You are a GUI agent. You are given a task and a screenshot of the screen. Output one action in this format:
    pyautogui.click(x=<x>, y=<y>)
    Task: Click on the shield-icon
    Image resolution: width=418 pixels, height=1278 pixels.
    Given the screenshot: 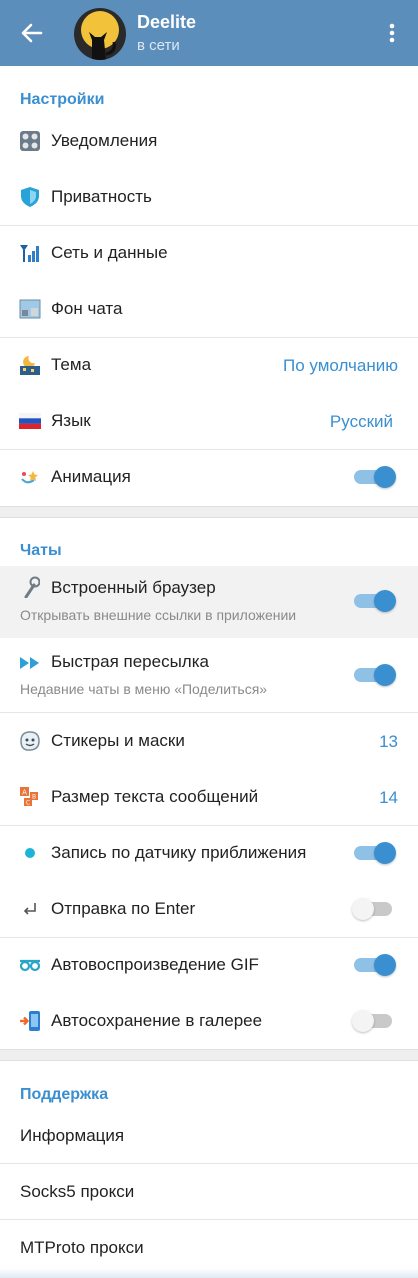 What is the action you would take?
    pyautogui.click(x=30, y=197)
    